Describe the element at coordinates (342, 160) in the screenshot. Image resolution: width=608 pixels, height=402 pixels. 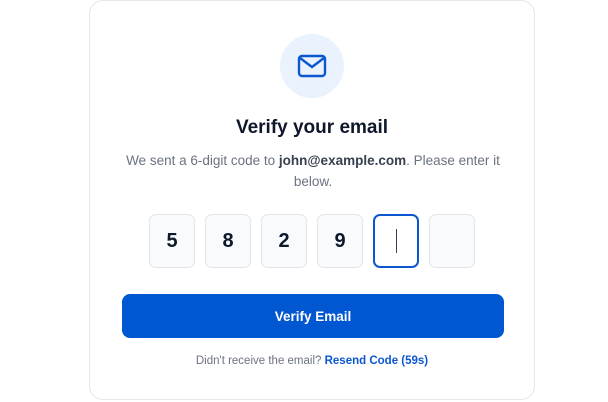
I see `email-address: john@example.com` at that location.